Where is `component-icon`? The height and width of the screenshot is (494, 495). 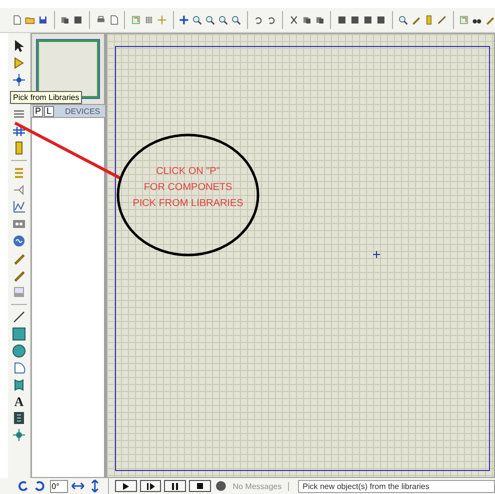
component-icon is located at coordinates (19, 63).